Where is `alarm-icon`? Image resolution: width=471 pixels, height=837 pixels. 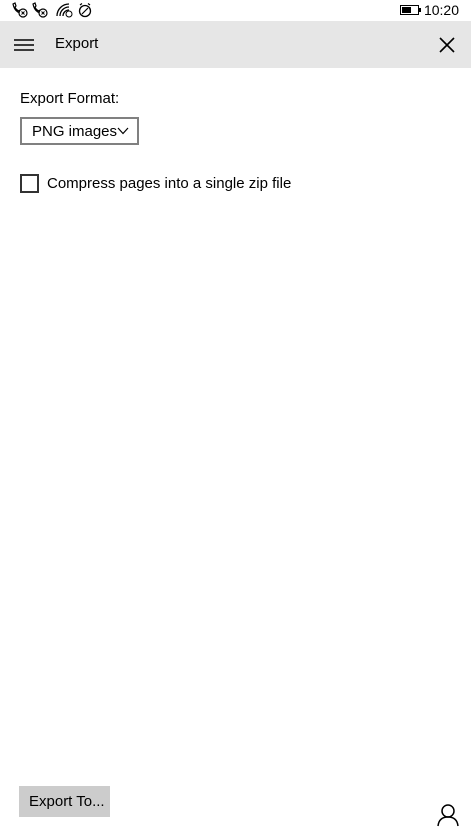 alarm-icon is located at coordinates (86, 10).